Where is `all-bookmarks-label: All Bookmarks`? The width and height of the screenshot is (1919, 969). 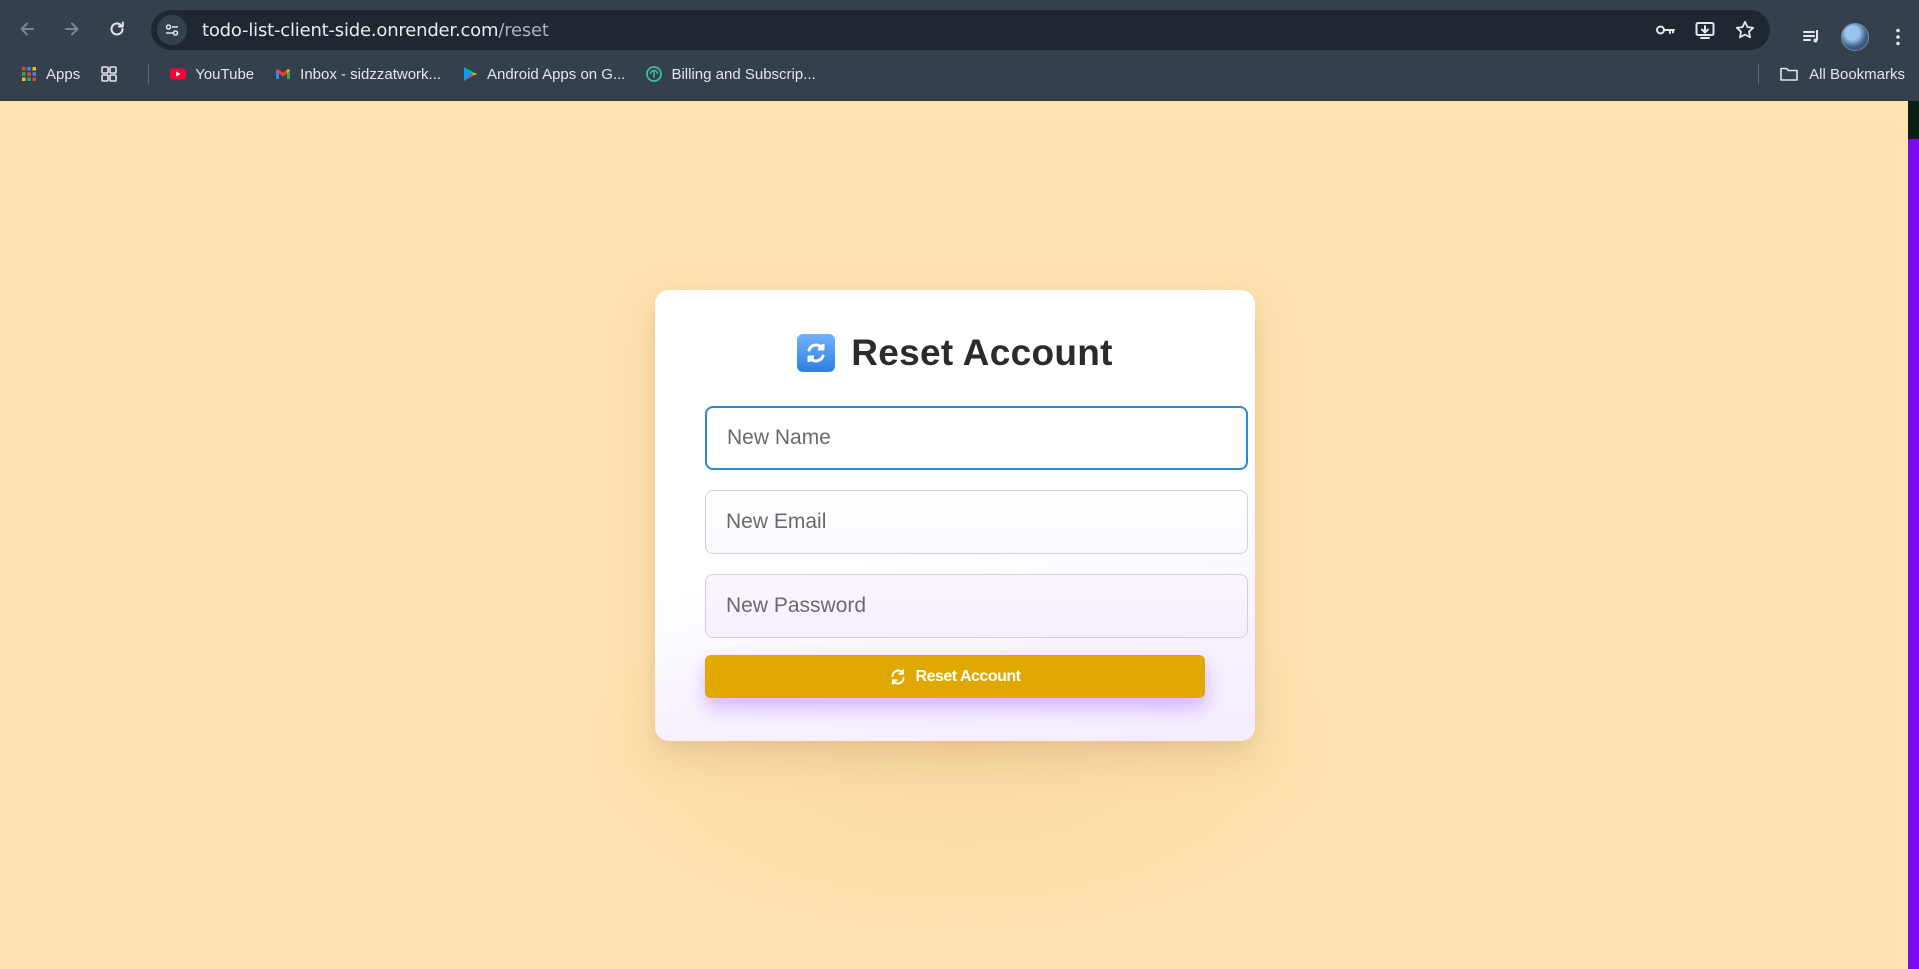 all-bookmarks-label: All Bookmarks is located at coordinates (1857, 74).